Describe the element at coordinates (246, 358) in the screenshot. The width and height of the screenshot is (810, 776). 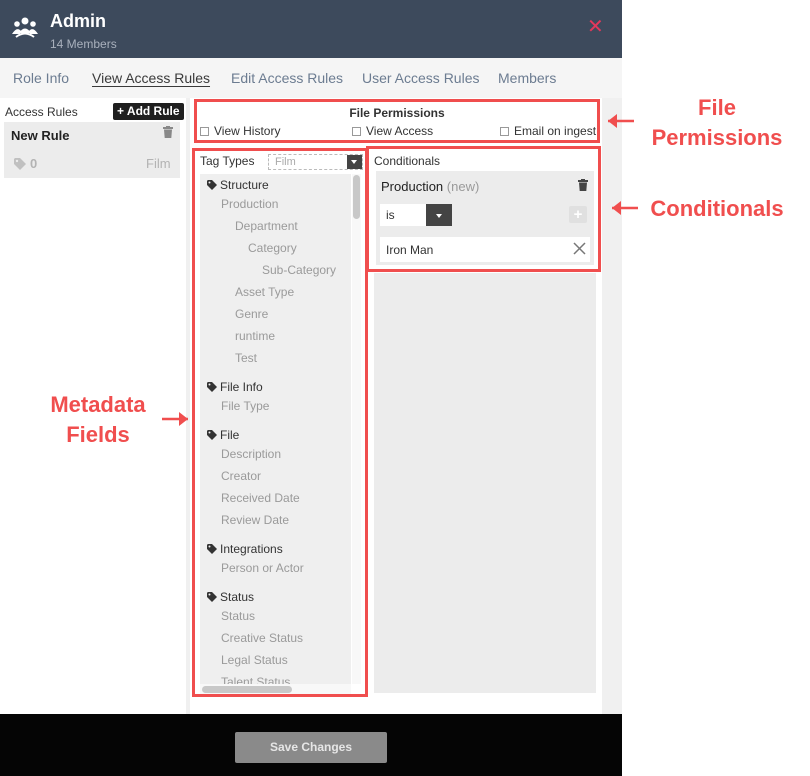
I see `tree-field: Test` at that location.